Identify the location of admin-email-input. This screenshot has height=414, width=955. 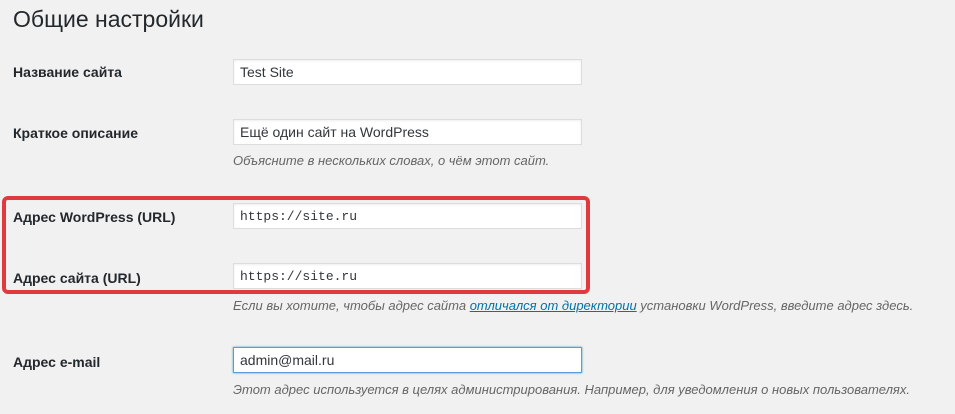
(407, 360).